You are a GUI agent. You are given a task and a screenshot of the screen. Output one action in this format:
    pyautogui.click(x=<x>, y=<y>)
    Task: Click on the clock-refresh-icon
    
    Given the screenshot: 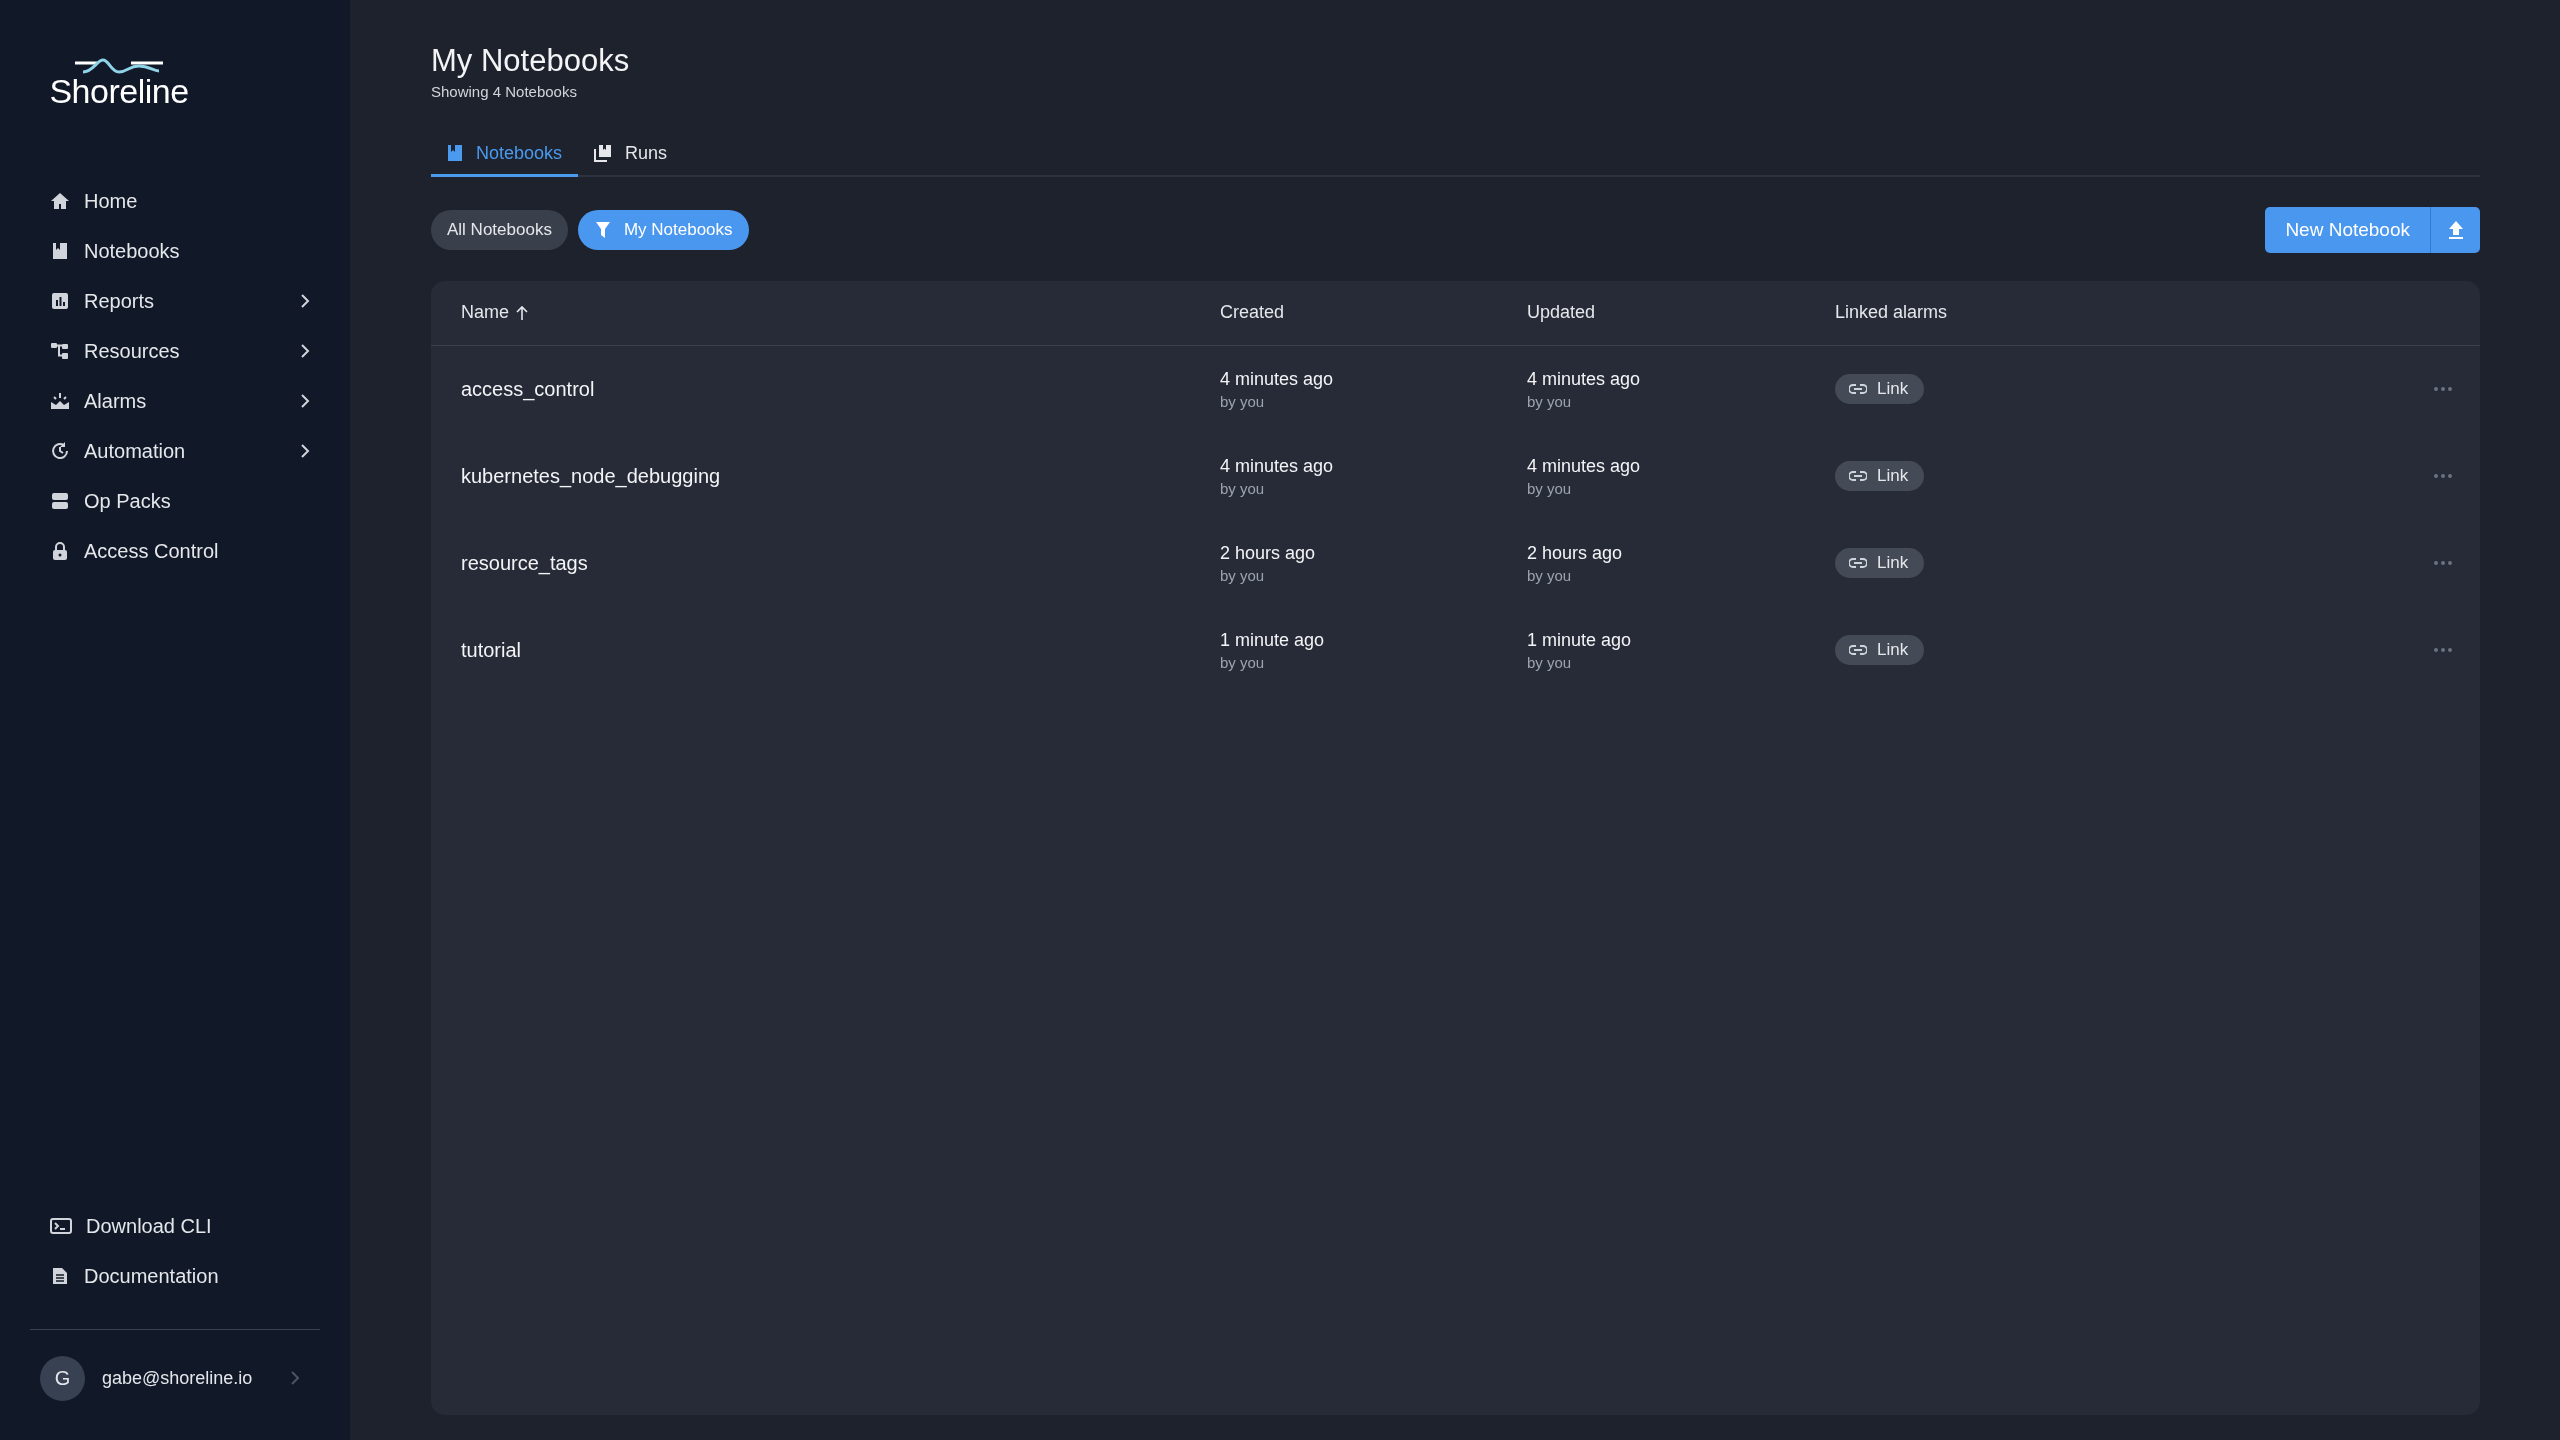 What is the action you would take?
    pyautogui.click(x=60, y=451)
    